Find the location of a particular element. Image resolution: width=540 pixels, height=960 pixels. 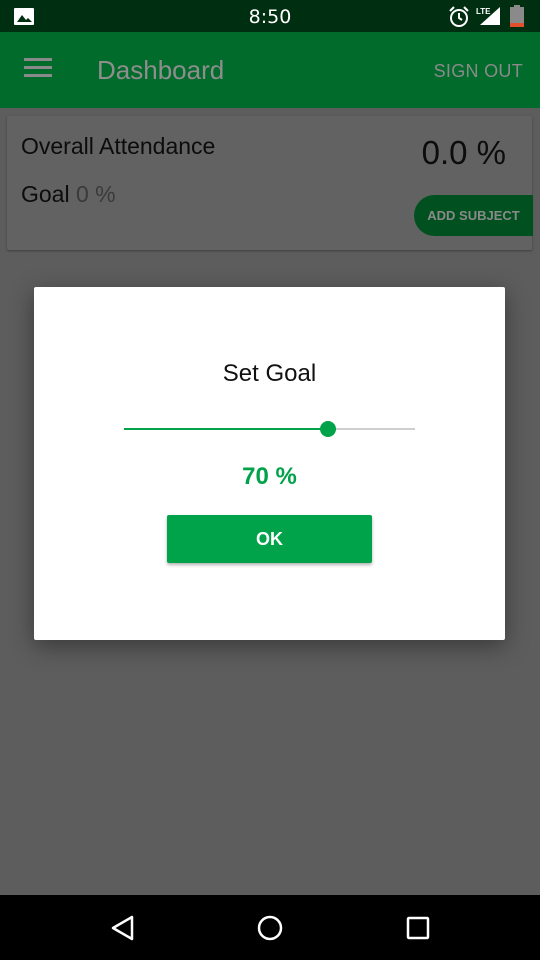

sign-out-button: SIGN OUT is located at coordinates (478, 71).